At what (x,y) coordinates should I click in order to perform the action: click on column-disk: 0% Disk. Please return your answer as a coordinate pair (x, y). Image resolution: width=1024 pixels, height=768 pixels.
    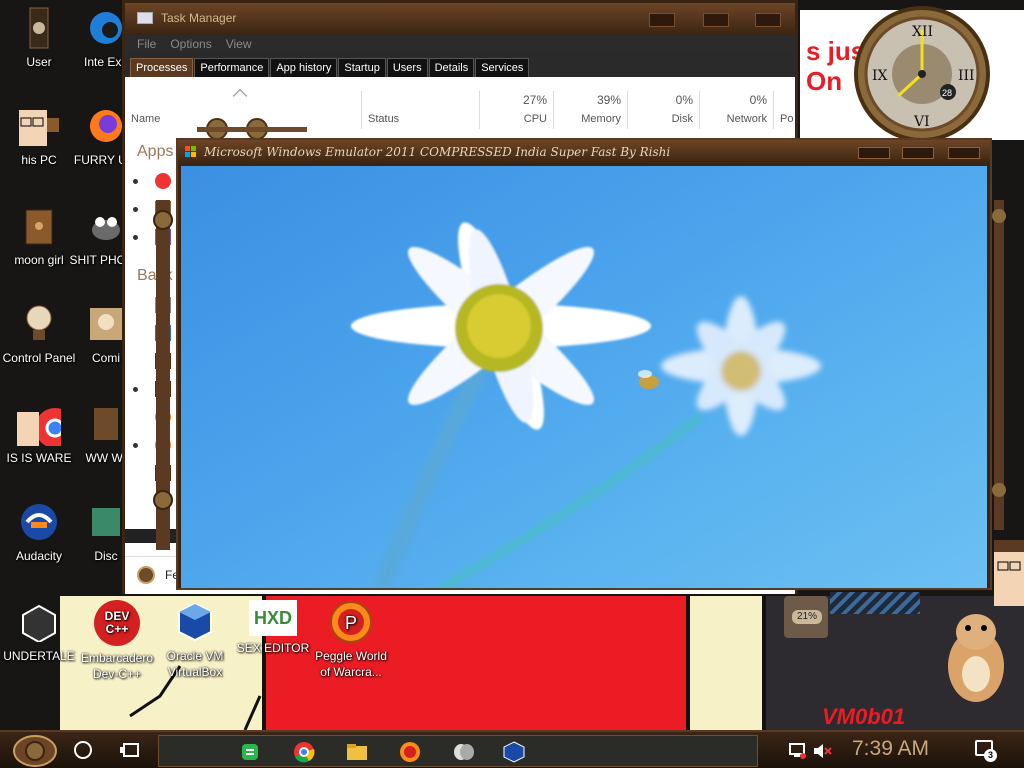
    Looking at the image, I should click on (663, 110).